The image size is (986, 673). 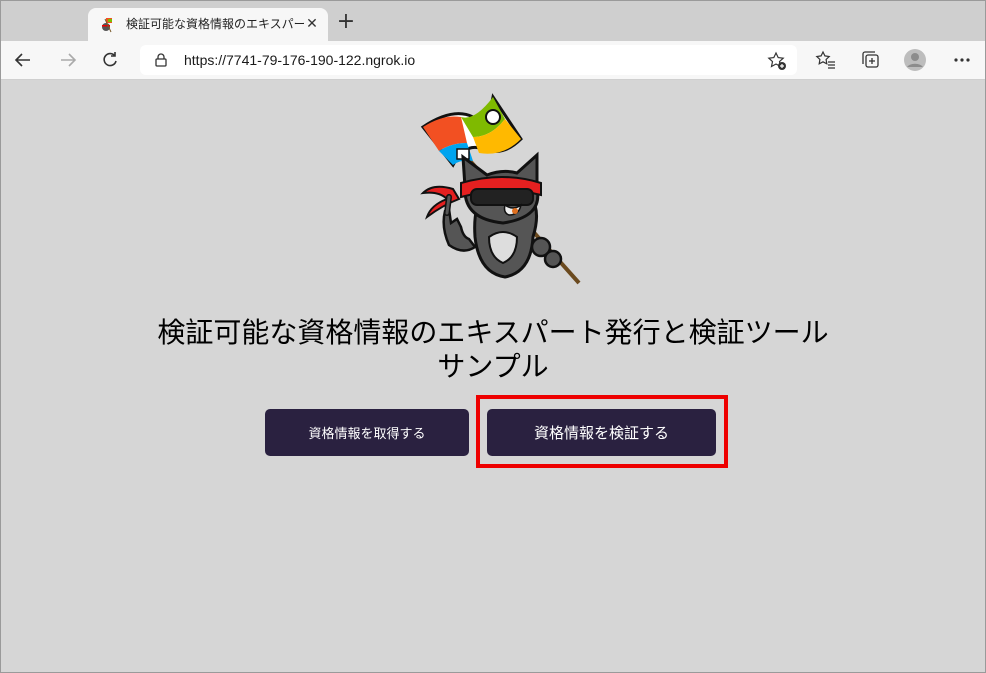 I want to click on favorites-star-list-icon, so click(x=825, y=59).